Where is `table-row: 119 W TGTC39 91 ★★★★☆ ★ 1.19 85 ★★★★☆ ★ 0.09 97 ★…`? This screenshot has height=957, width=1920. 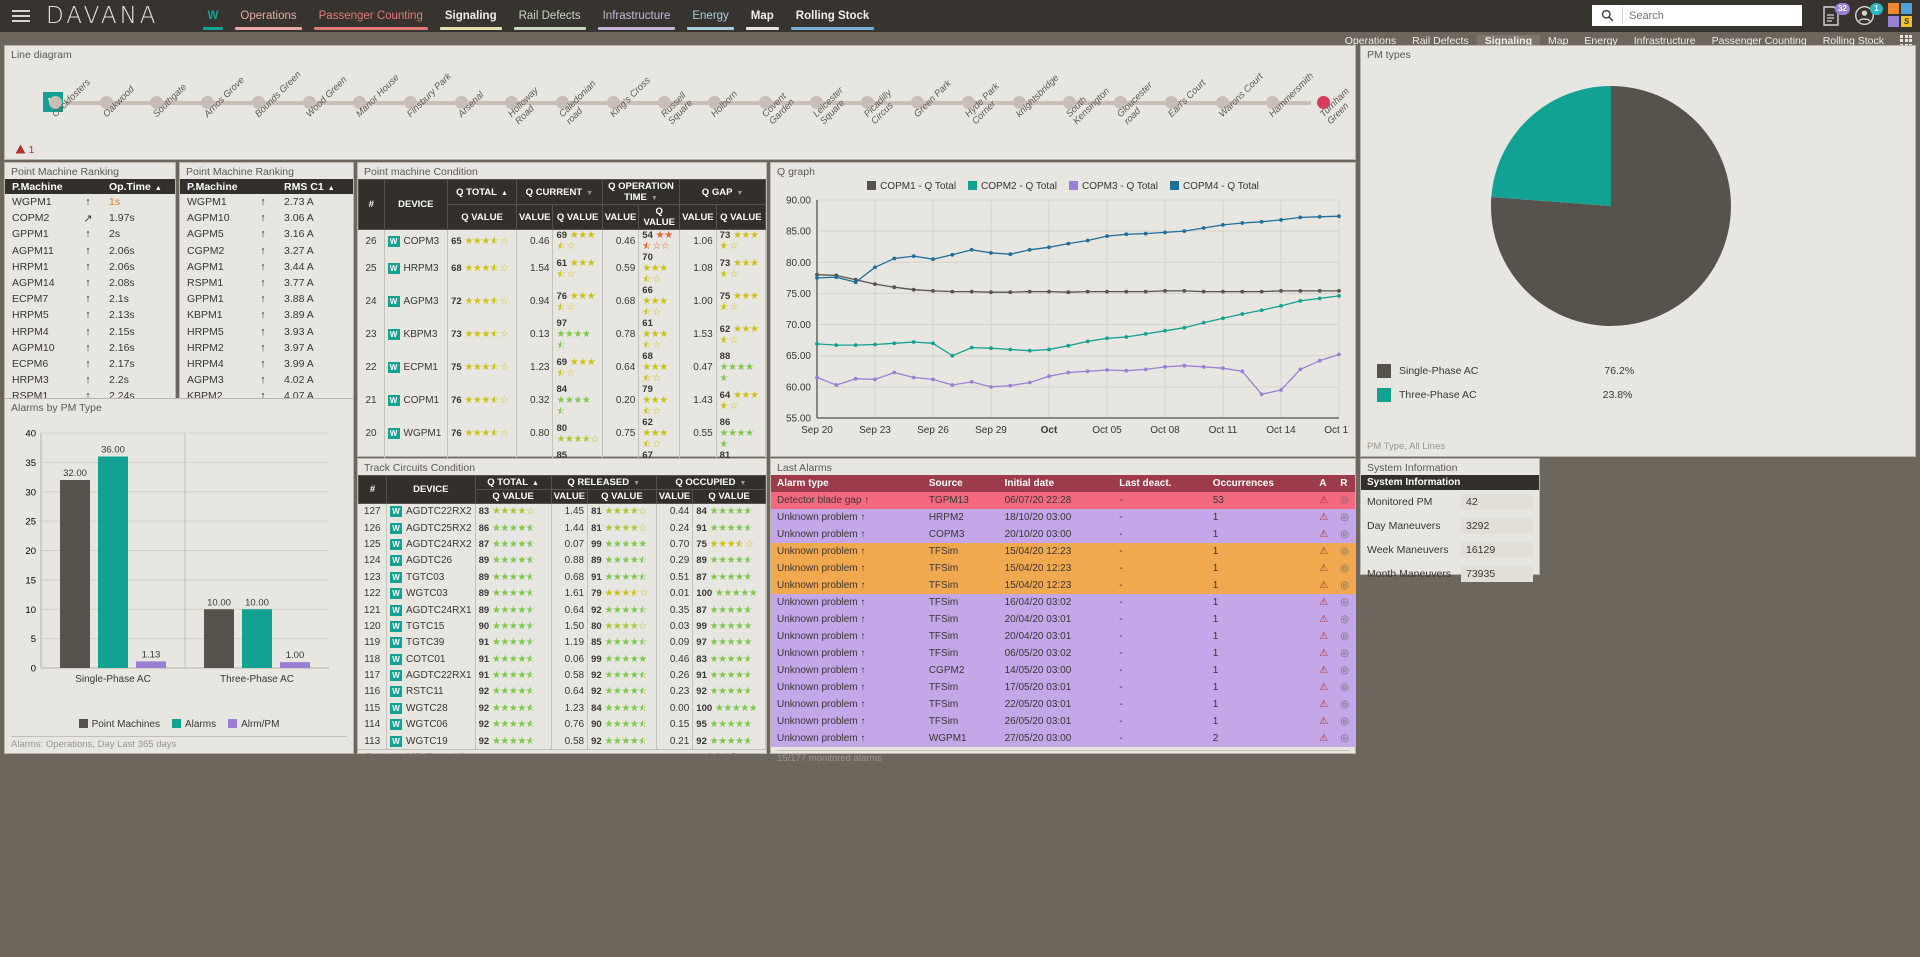
table-row: 119 W TGTC39 91 ★★★★☆ ★ 1.19 85 ★★★★☆ ★ 0.09 97 ★… is located at coordinates (562, 643).